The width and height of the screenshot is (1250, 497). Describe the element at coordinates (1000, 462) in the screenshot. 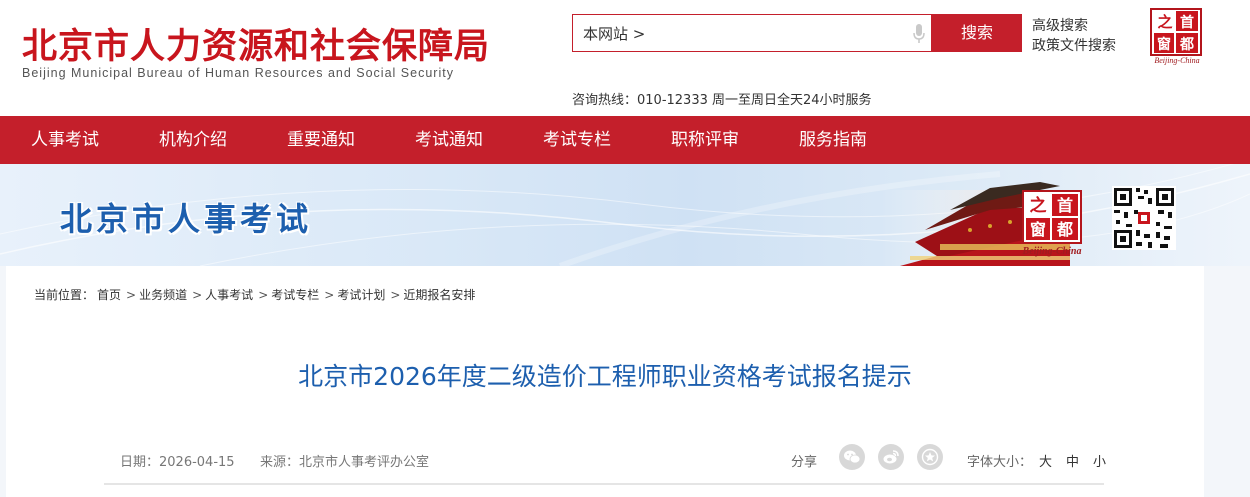

I see `font-size-label: 字体大小：` at that location.